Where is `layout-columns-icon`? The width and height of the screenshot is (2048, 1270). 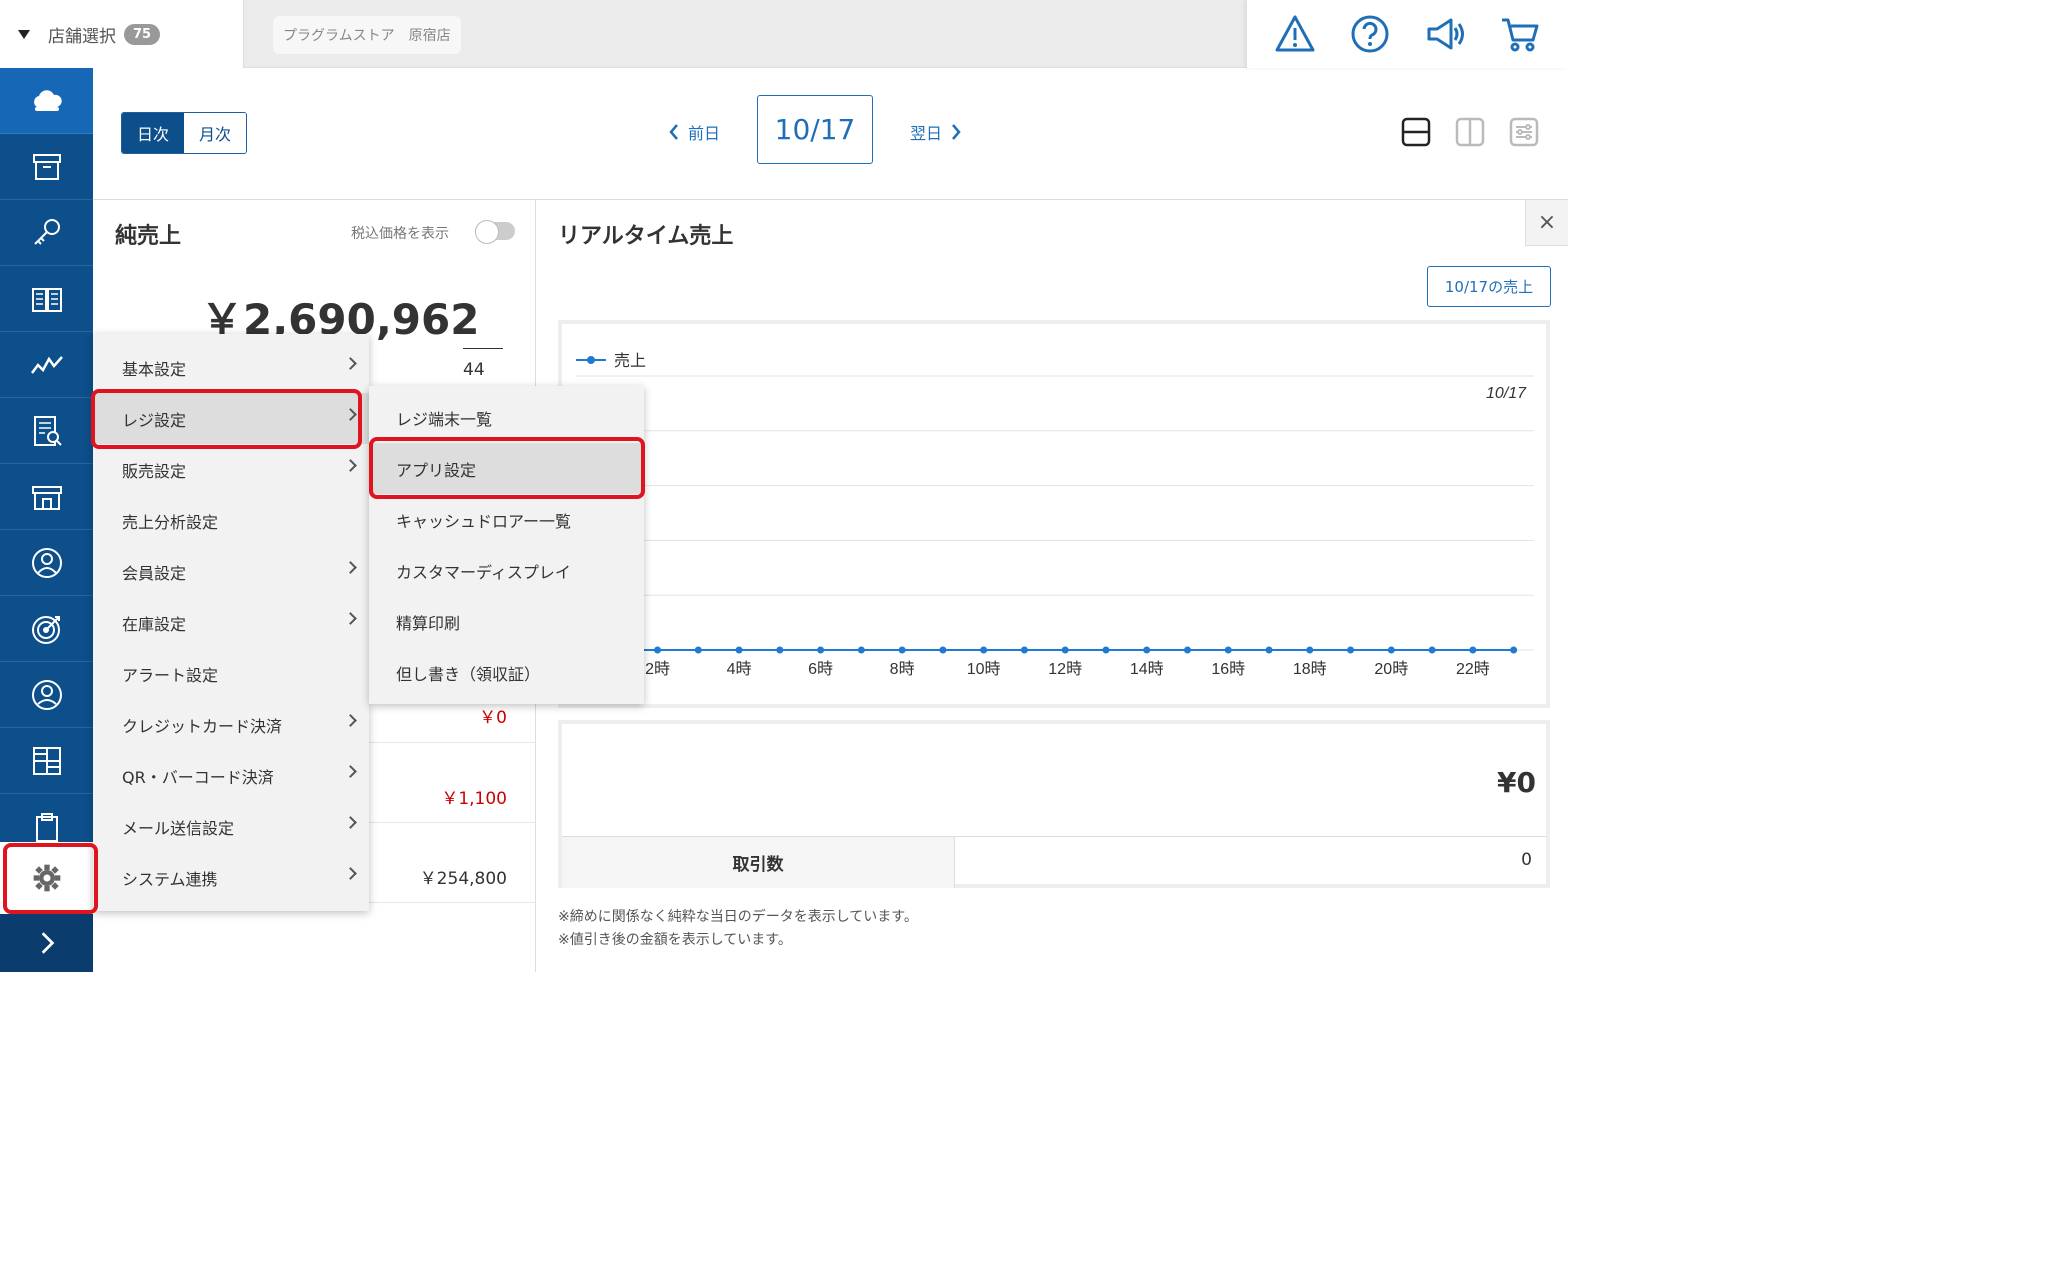 layout-columns-icon is located at coordinates (1470, 132).